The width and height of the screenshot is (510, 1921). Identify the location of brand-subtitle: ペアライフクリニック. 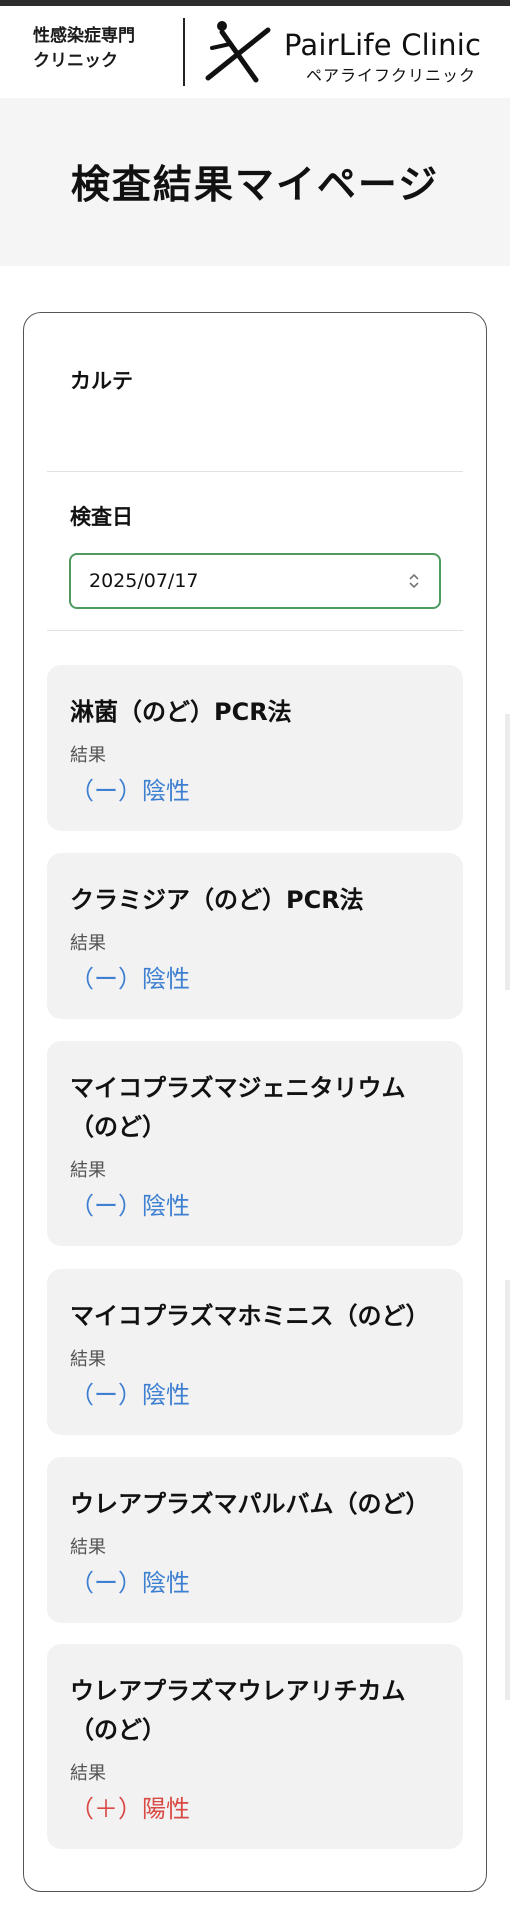
(391, 75).